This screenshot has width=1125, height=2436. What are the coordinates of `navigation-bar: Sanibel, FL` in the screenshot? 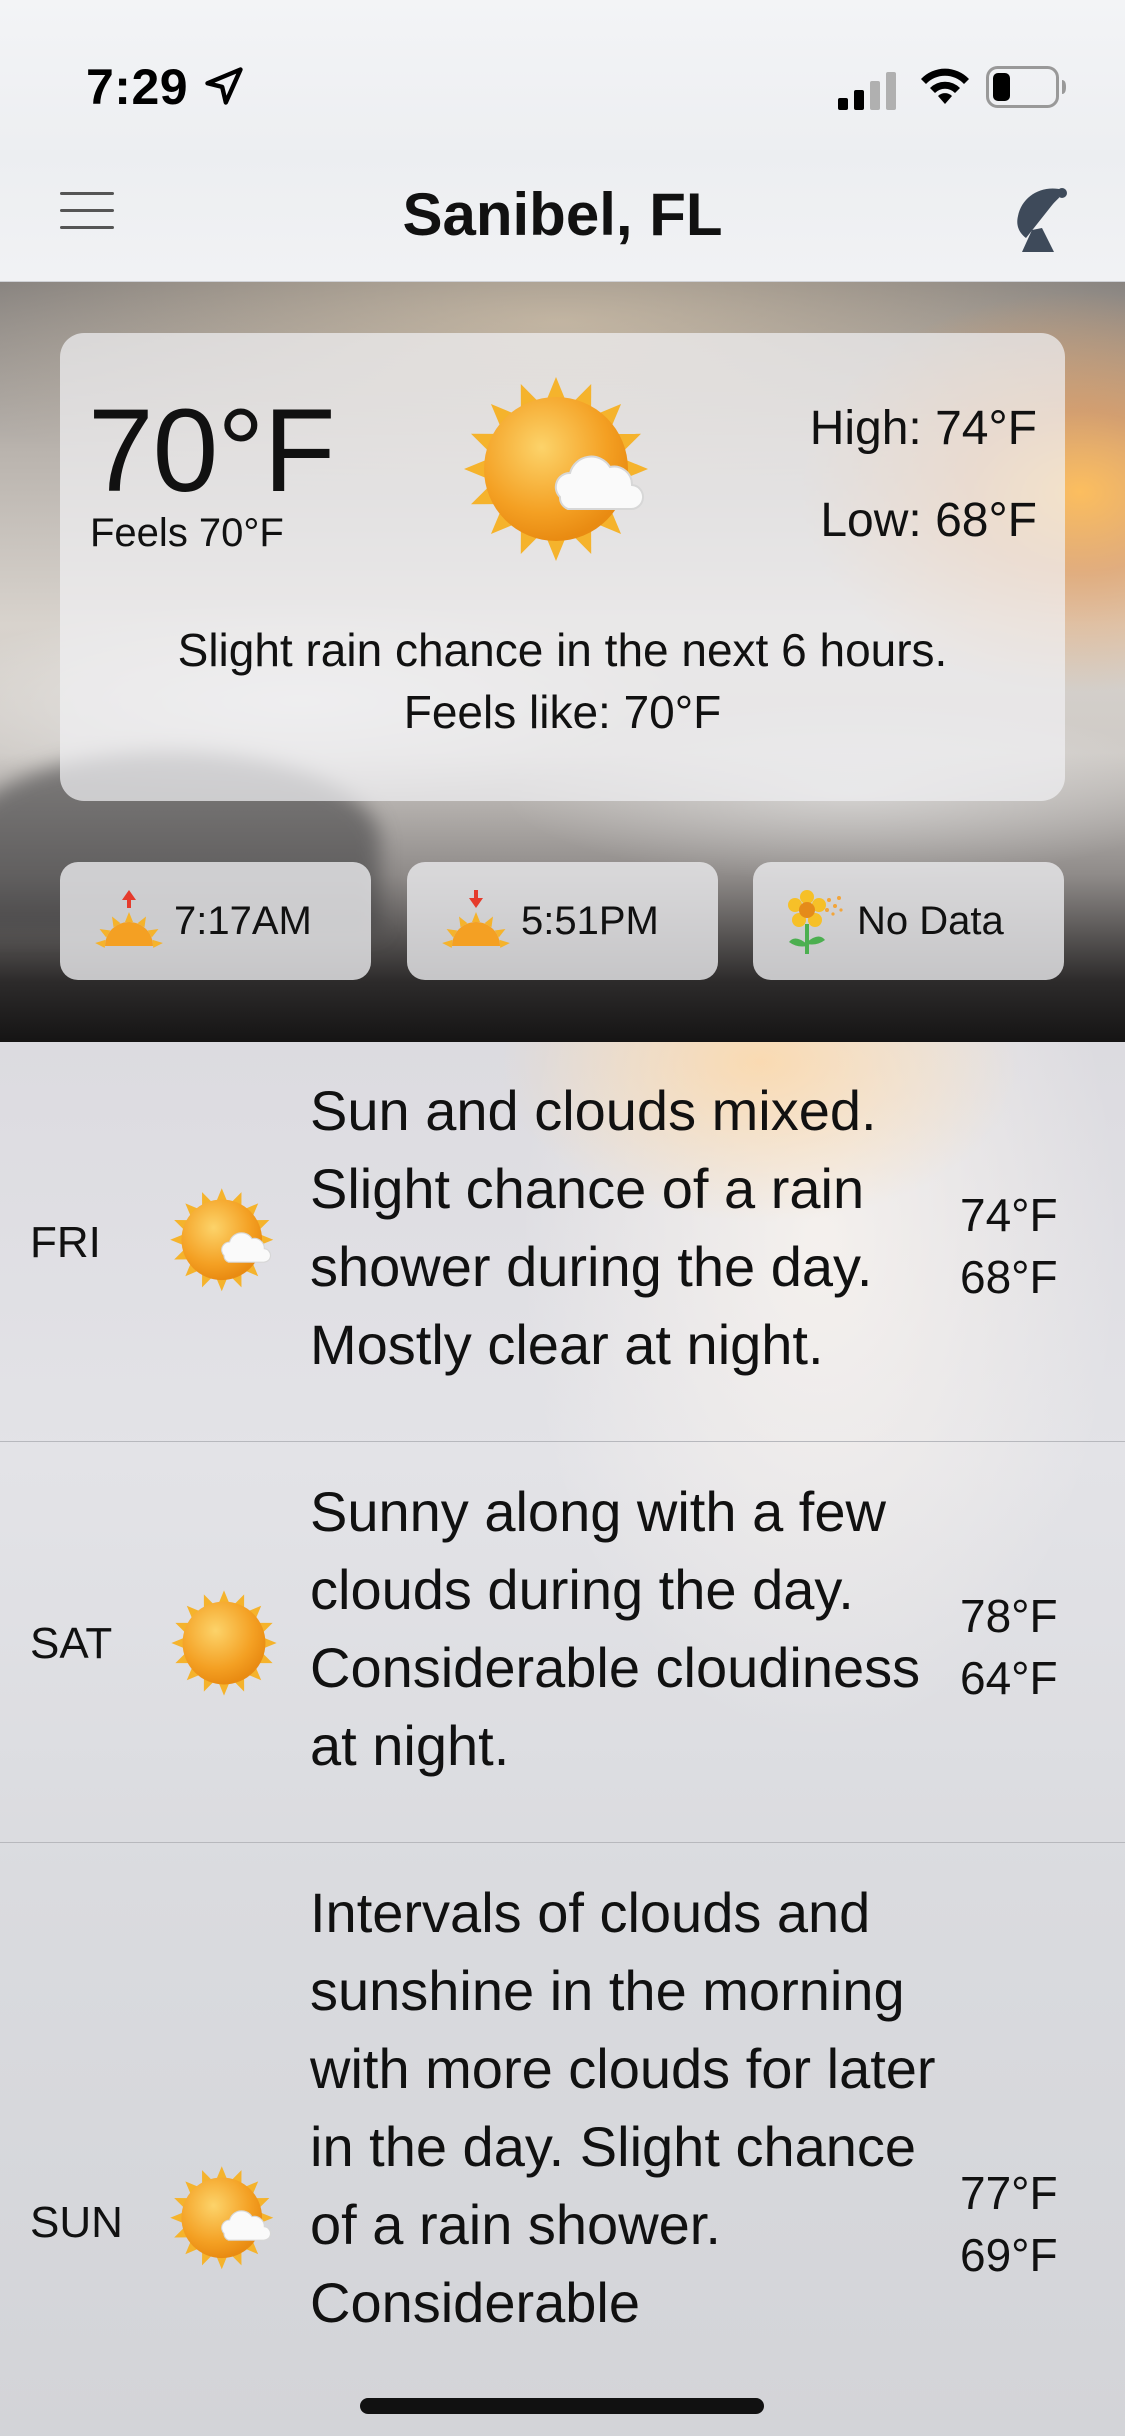 It's located at (562, 216).